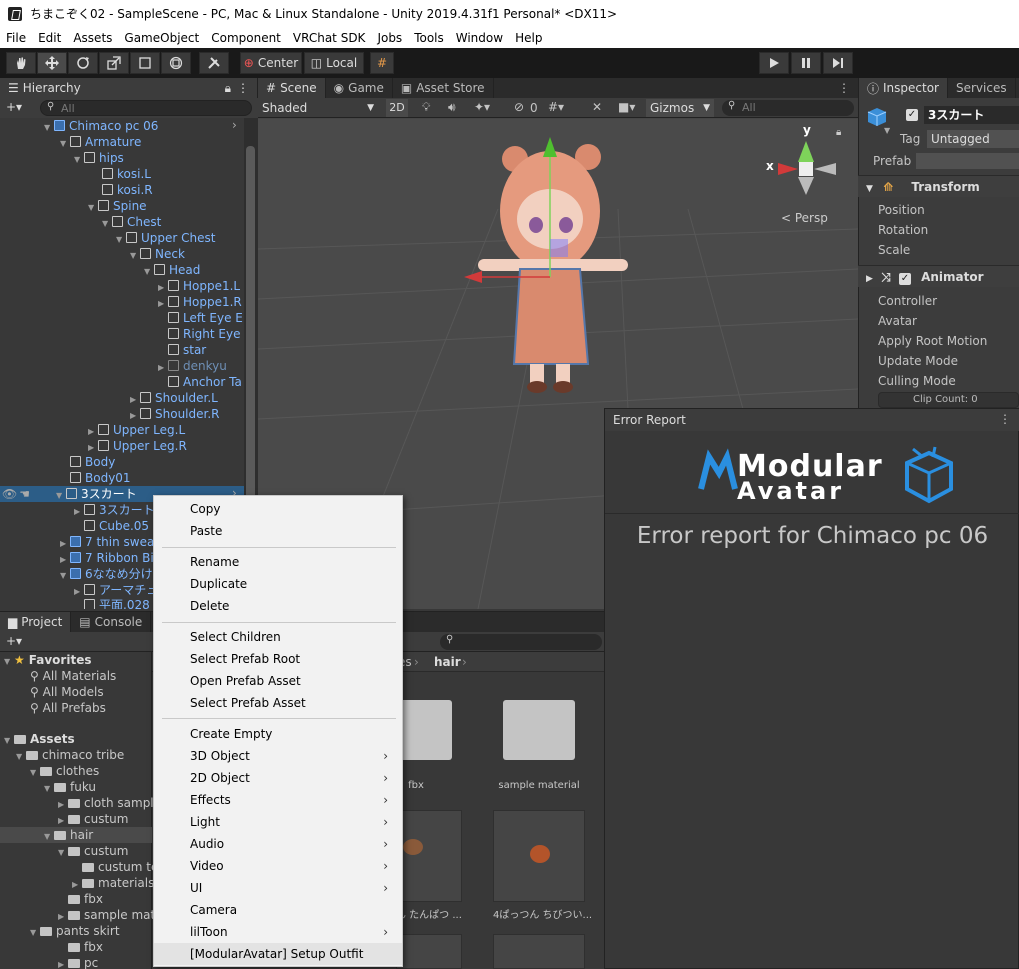 Image resolution: width=1019 pixels, height=969 pixels. What do you see at coordinates (199, 286) in the screenshot?
I see `tree-item: ▶ Hoppe1.L` at bounding box center [199, 286].